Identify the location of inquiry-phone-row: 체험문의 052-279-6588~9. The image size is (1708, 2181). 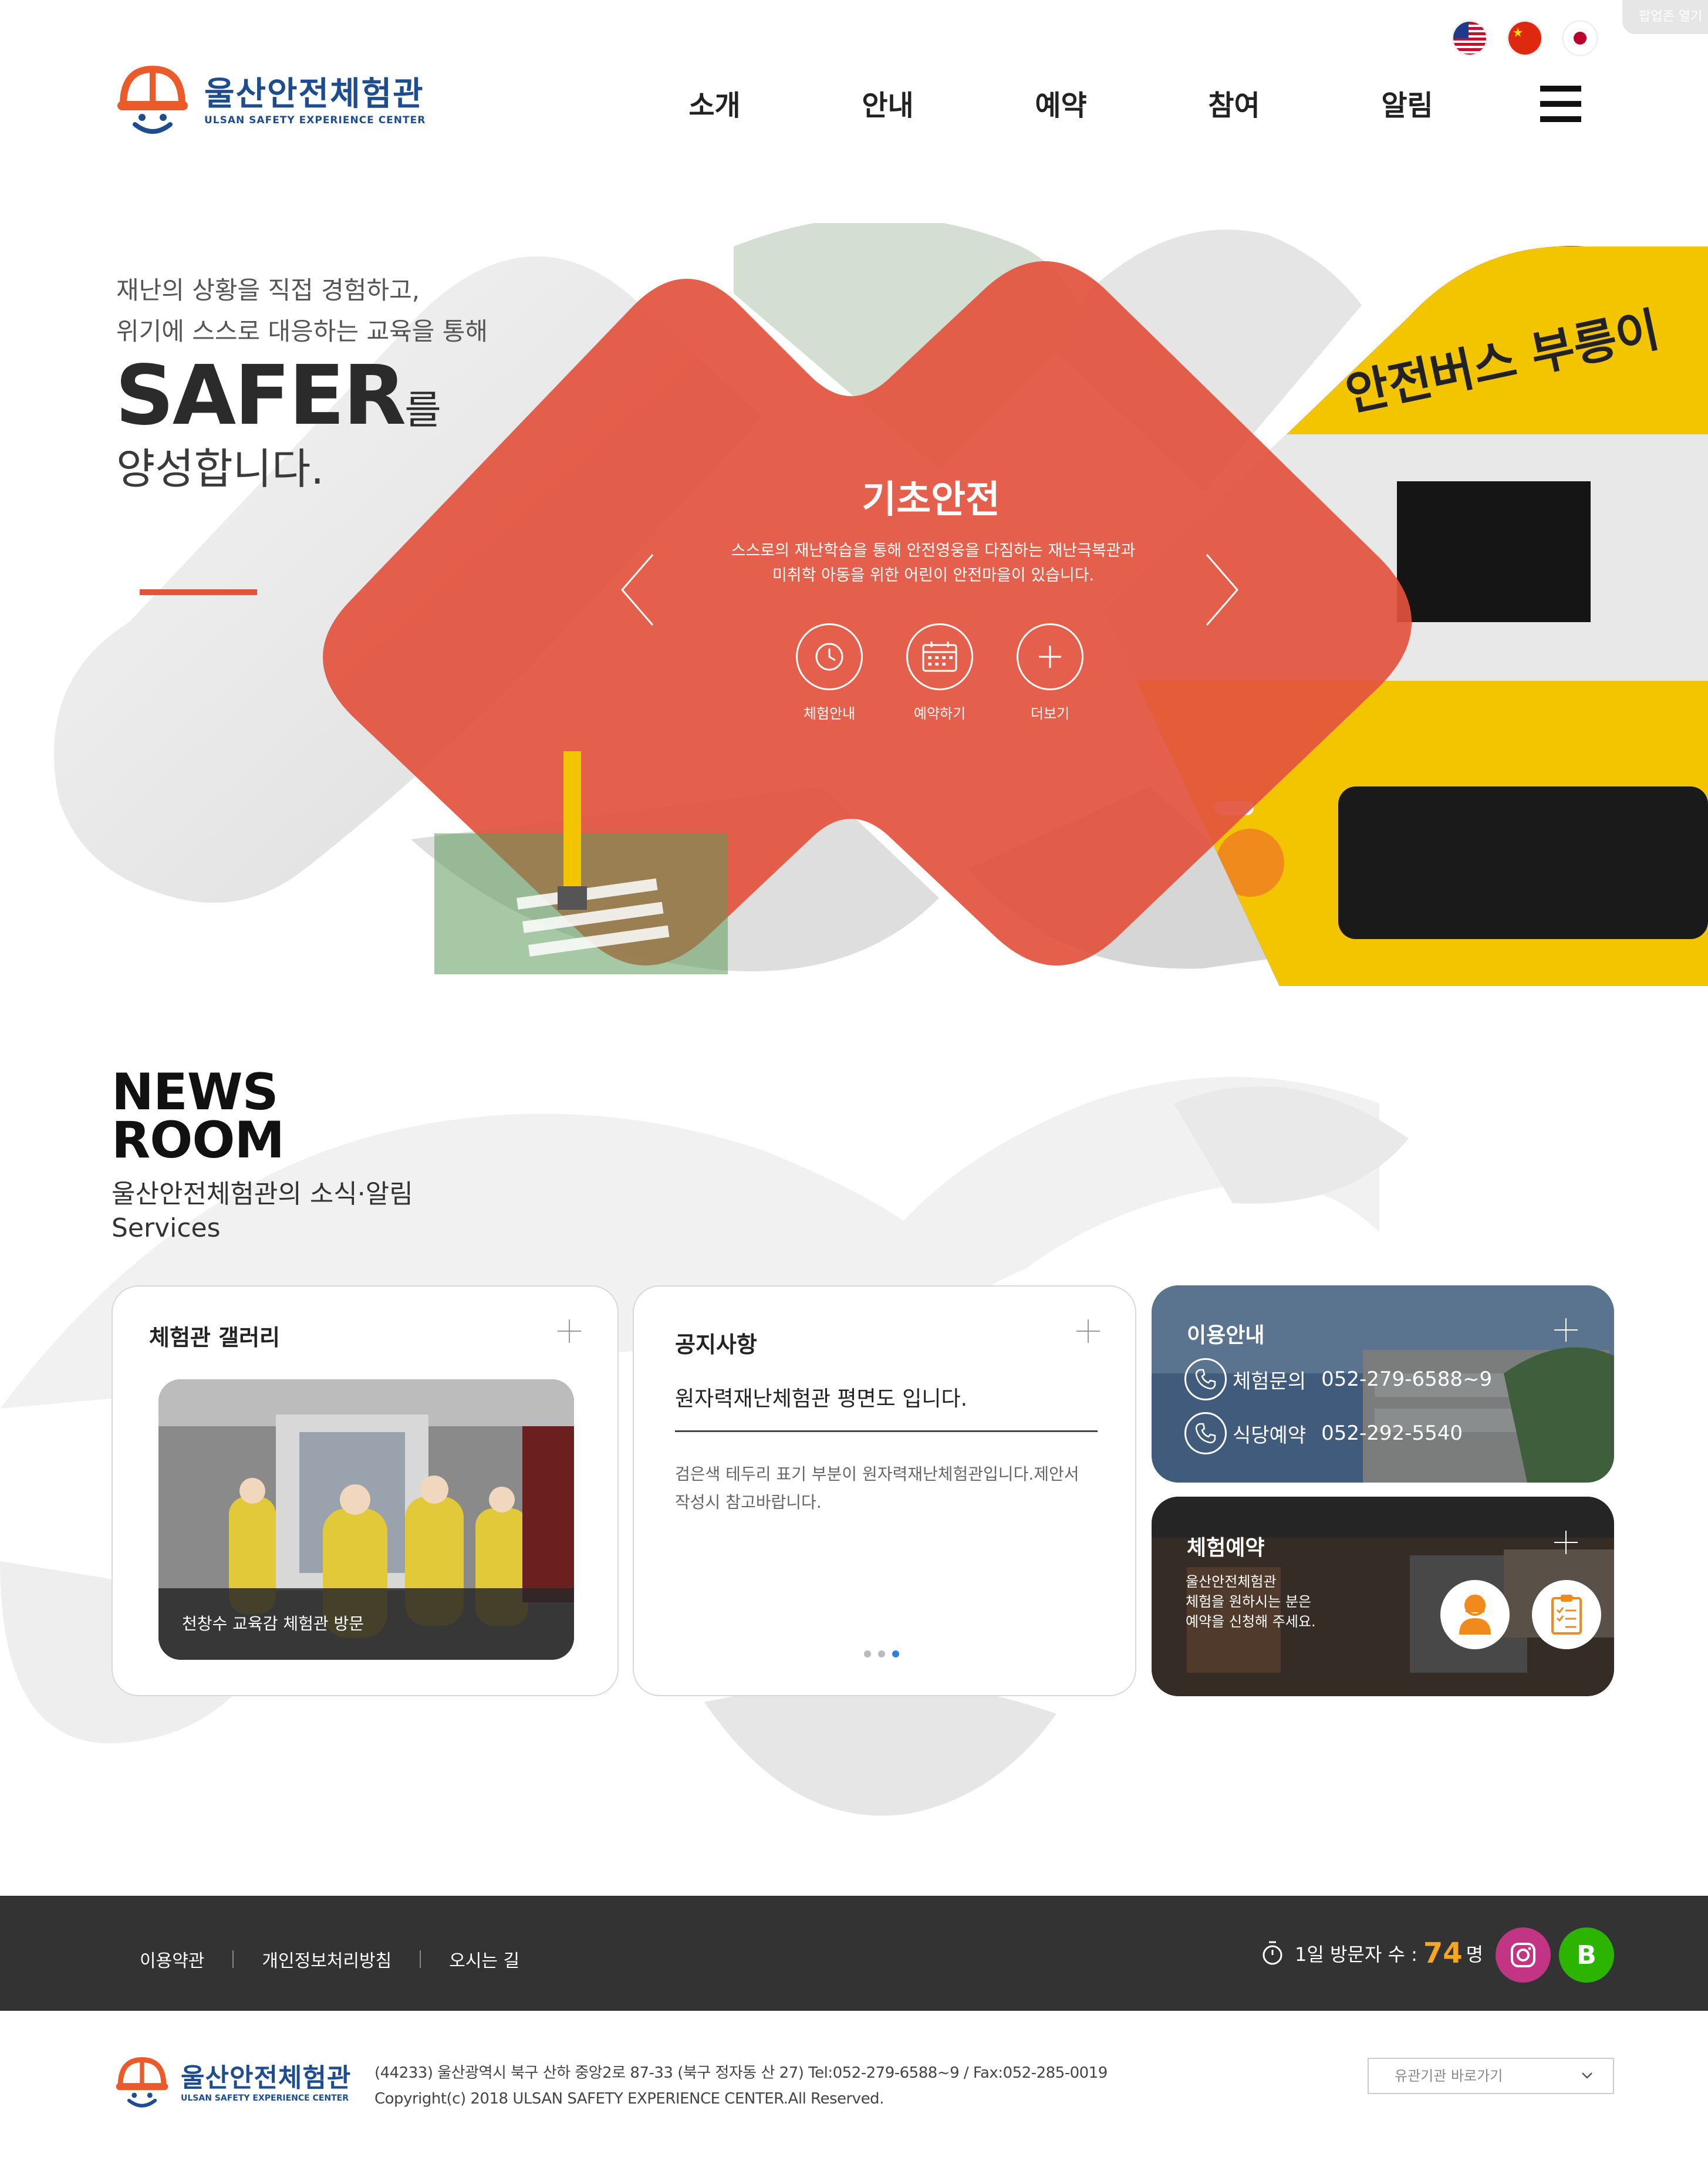
(1338, 1379).